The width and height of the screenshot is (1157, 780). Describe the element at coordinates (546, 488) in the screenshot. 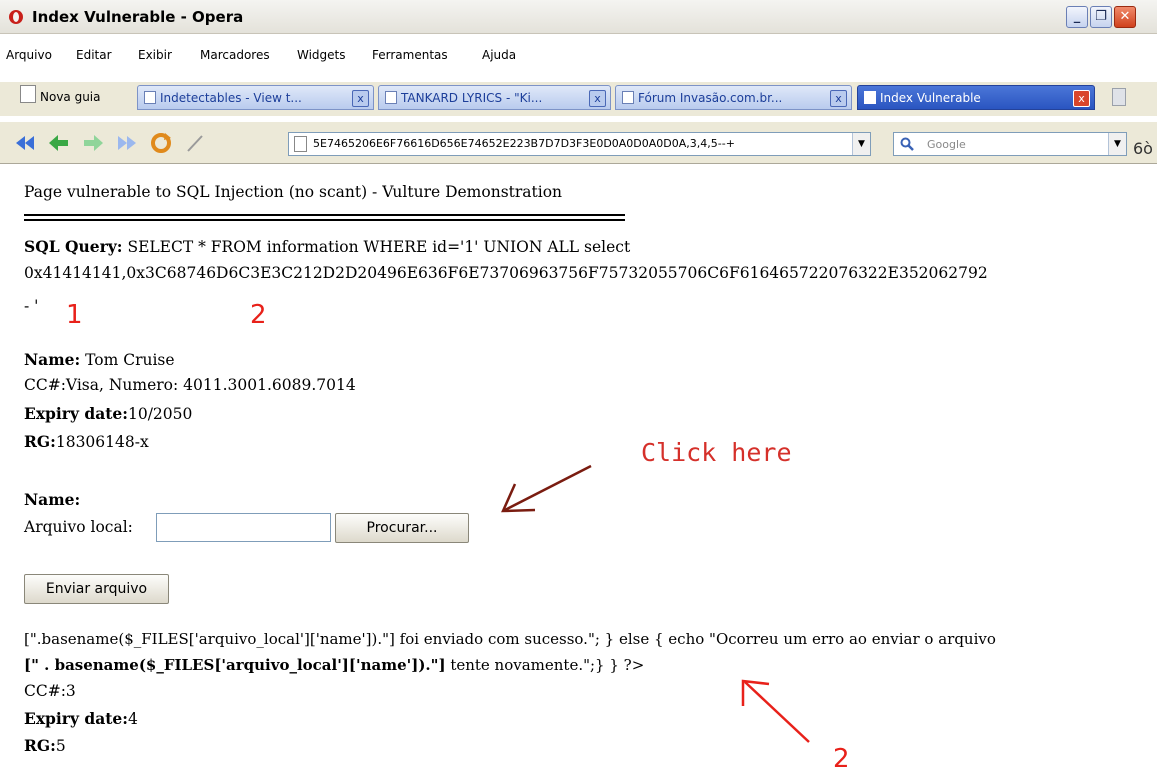

I see `annotation-arrow-icon` at that location.